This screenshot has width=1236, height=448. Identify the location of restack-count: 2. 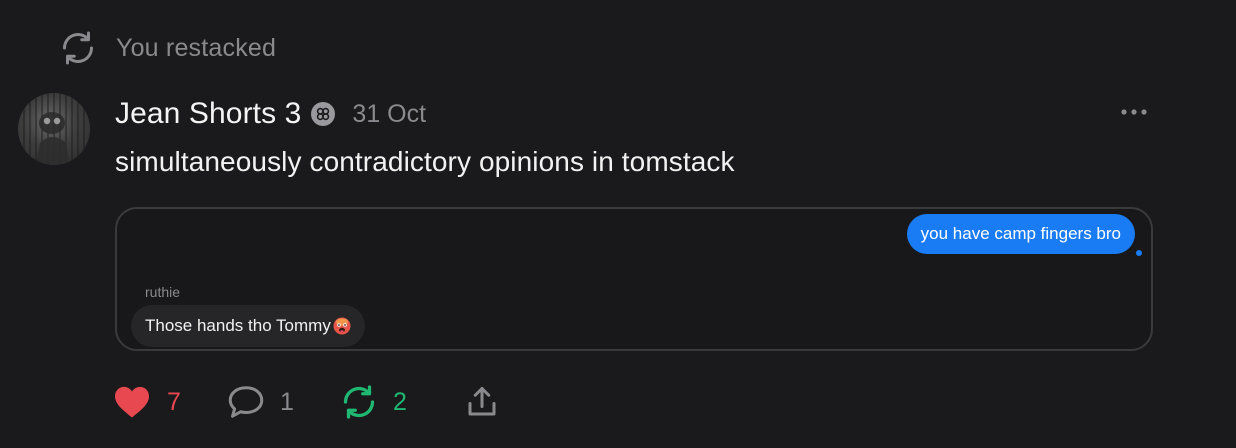
(400, 401).